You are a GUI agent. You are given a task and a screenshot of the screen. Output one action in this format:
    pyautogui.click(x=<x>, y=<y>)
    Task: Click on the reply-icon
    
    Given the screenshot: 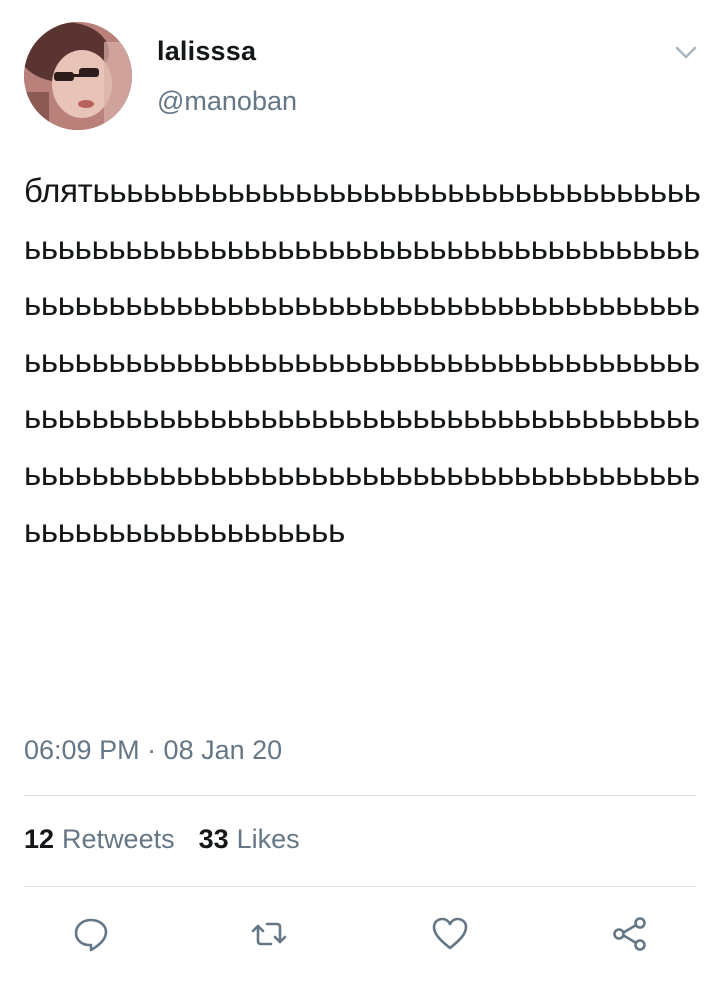 What is the action you would take?
    pyautogui.click(x=91, y=935)
    